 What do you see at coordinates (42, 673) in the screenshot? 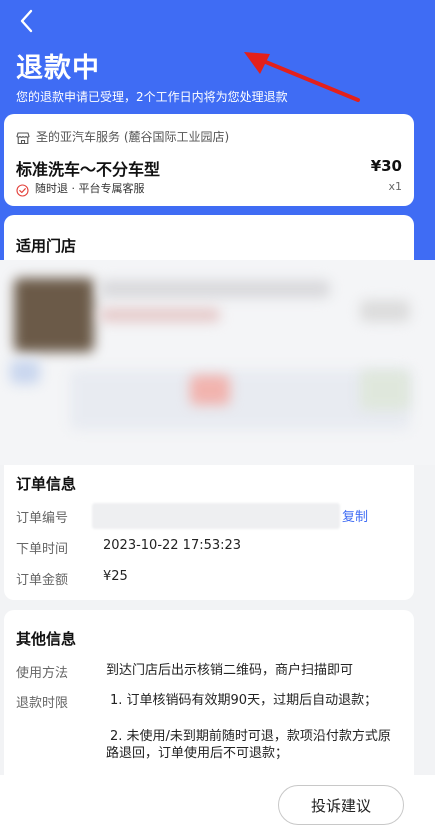
I see `usage-method-label: 使用方法` at bounding box center [42, 673].